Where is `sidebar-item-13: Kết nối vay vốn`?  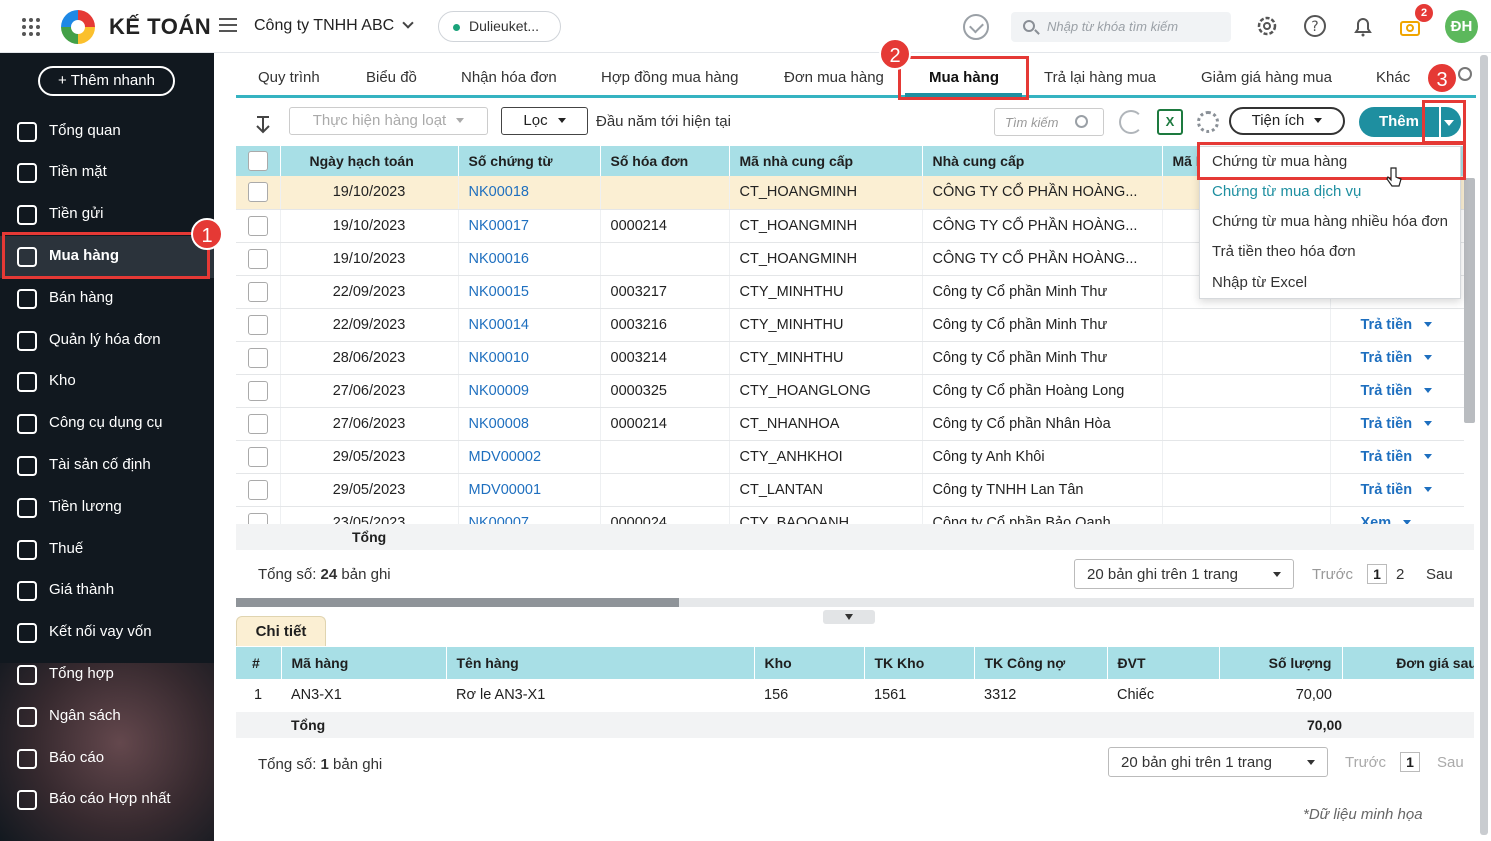 sidebar-item-13: Kết nối vay vốn is located at coordinates (107, 633).